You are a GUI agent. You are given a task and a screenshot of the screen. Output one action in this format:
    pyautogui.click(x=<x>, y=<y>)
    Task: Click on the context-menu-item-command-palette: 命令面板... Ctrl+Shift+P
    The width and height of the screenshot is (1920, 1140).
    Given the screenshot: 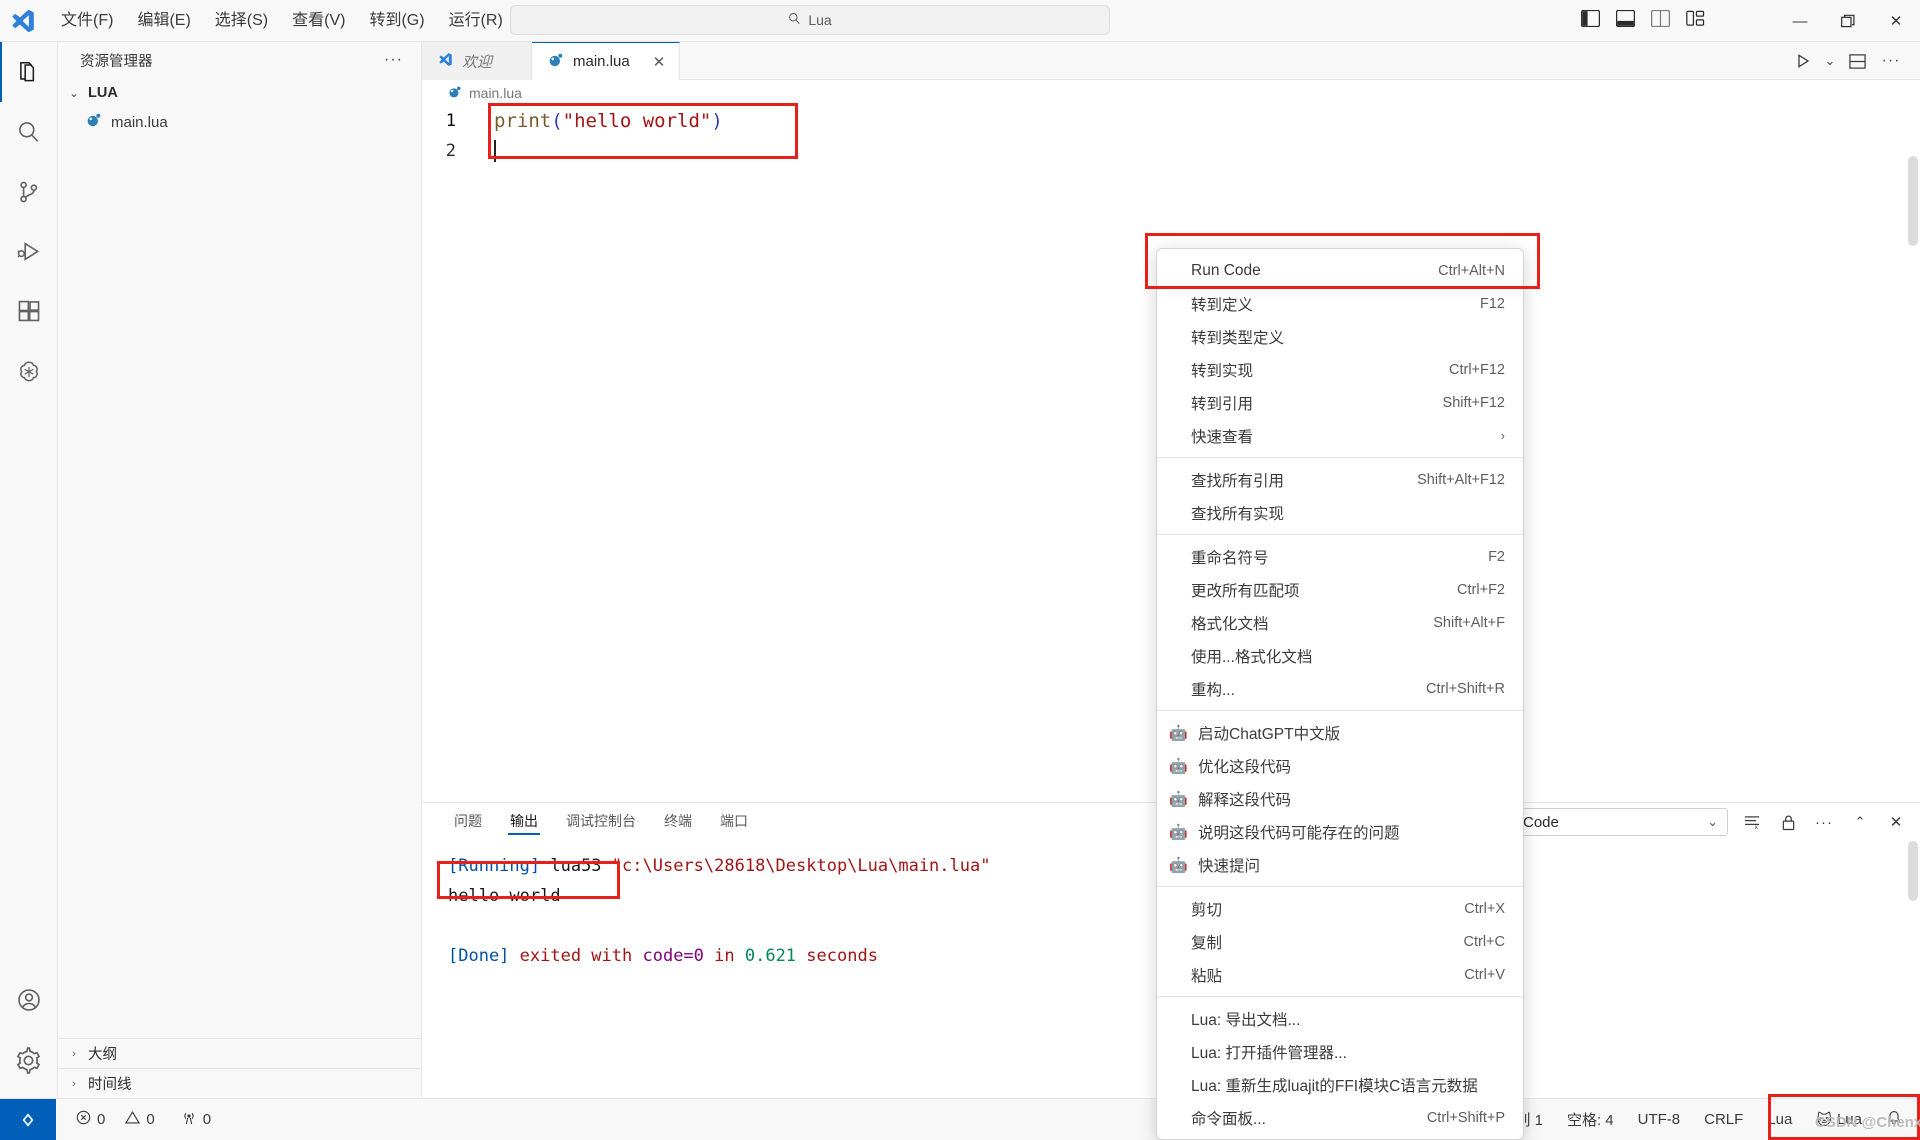 What is the action you would take?
    pyautogui.click(x=1340, y=1117)
    